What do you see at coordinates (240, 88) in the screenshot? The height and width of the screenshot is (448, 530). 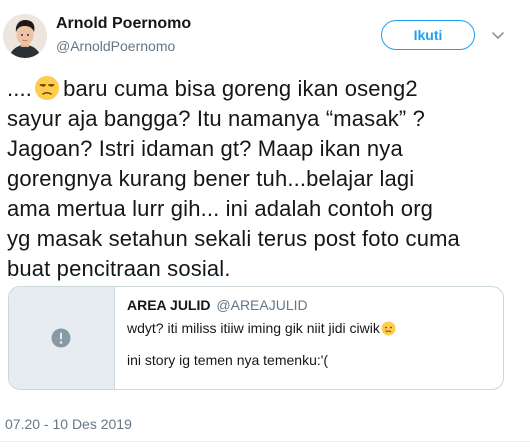 I see `tweet-text-segment: baru cuma bisa goreng ikan oseng2` at bounding box center [240, 88].